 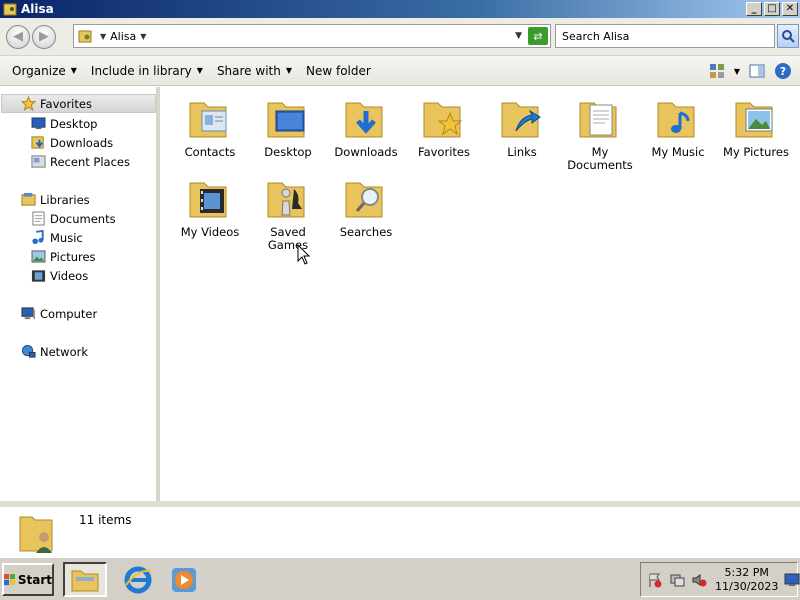 I want to click on nav-label: Favorites, so click(x=66, y=103).